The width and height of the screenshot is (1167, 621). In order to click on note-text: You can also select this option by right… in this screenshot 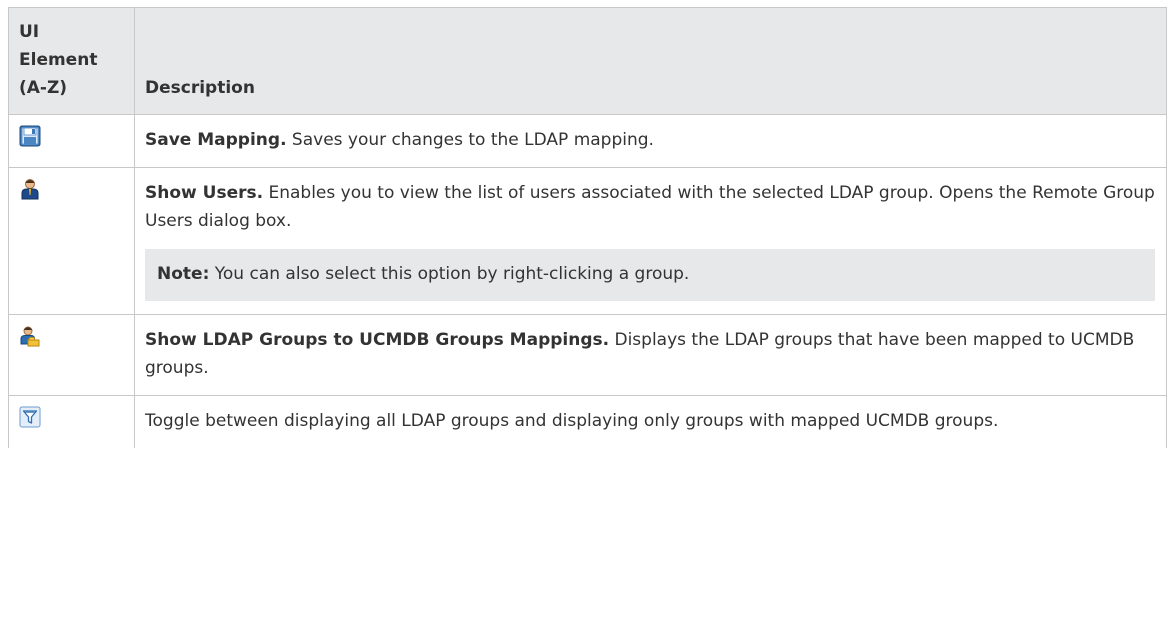, I will do `click(449, 274)`.